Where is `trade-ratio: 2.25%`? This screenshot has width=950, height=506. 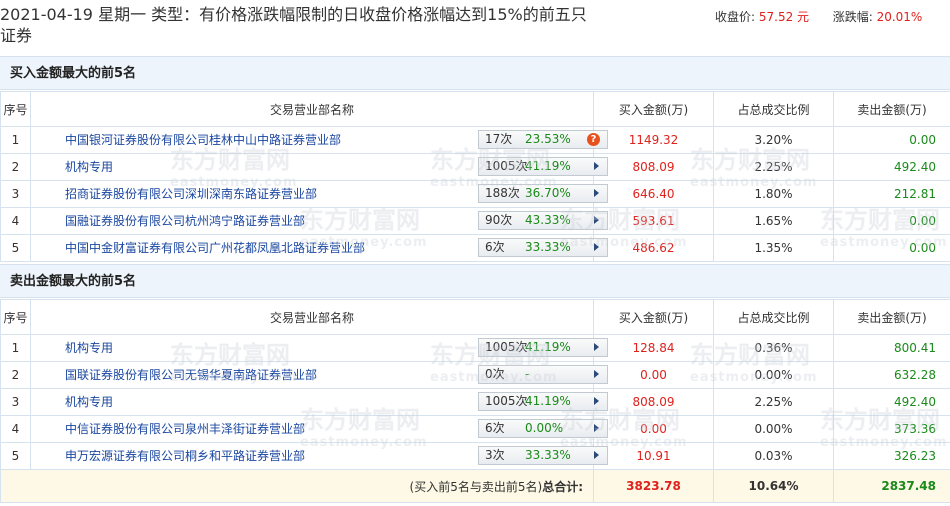
trade-ratio: 2.25% is located at coordinates (773, 402).